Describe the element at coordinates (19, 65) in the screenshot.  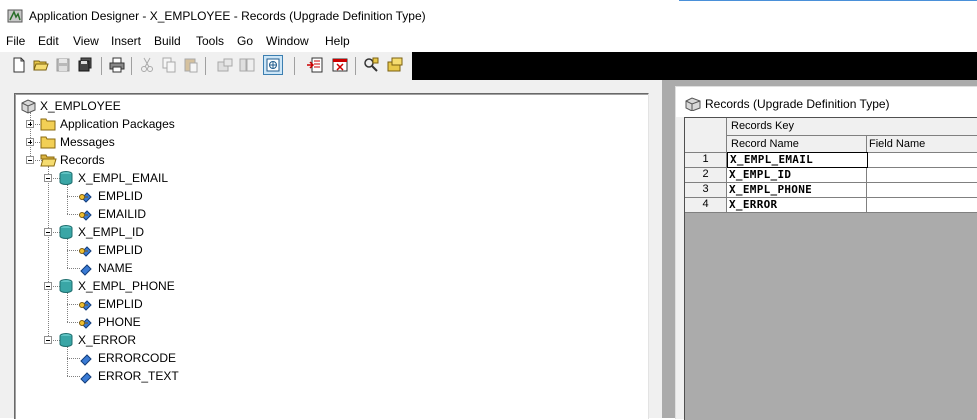
I see `new-icon` at that location.